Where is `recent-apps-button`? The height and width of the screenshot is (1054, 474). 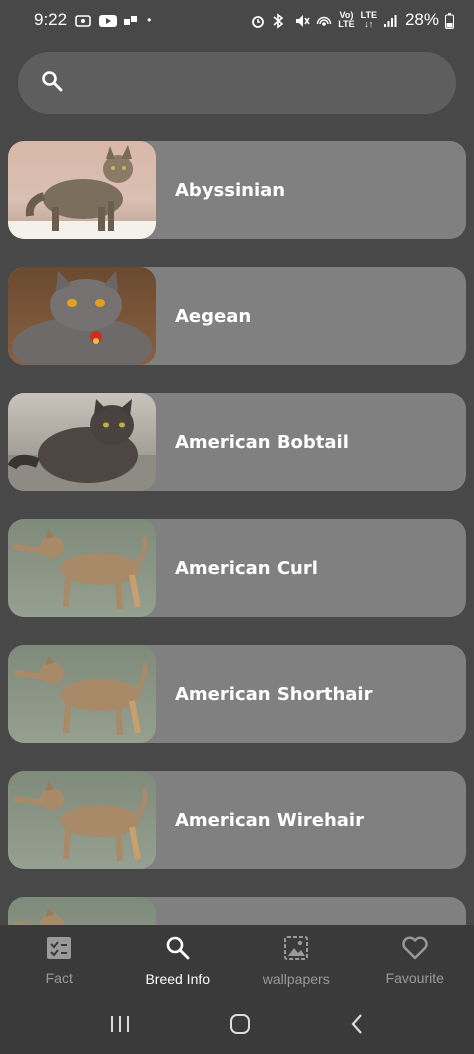 recent-apps-button is located at coordinates (120, 1026).